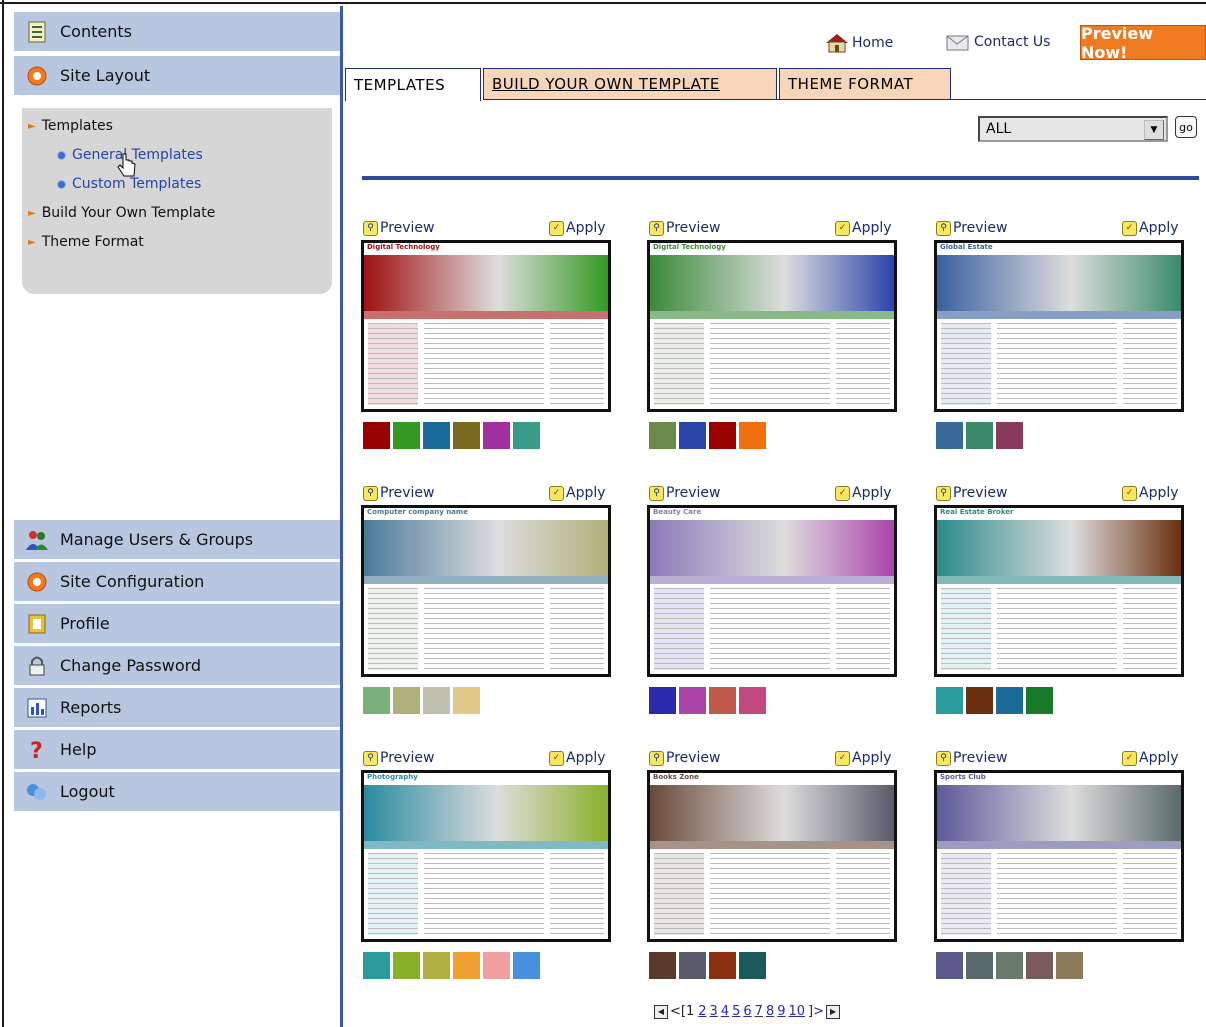  I want to click on nav-site-layout: Site Layout, so click(177, 76).